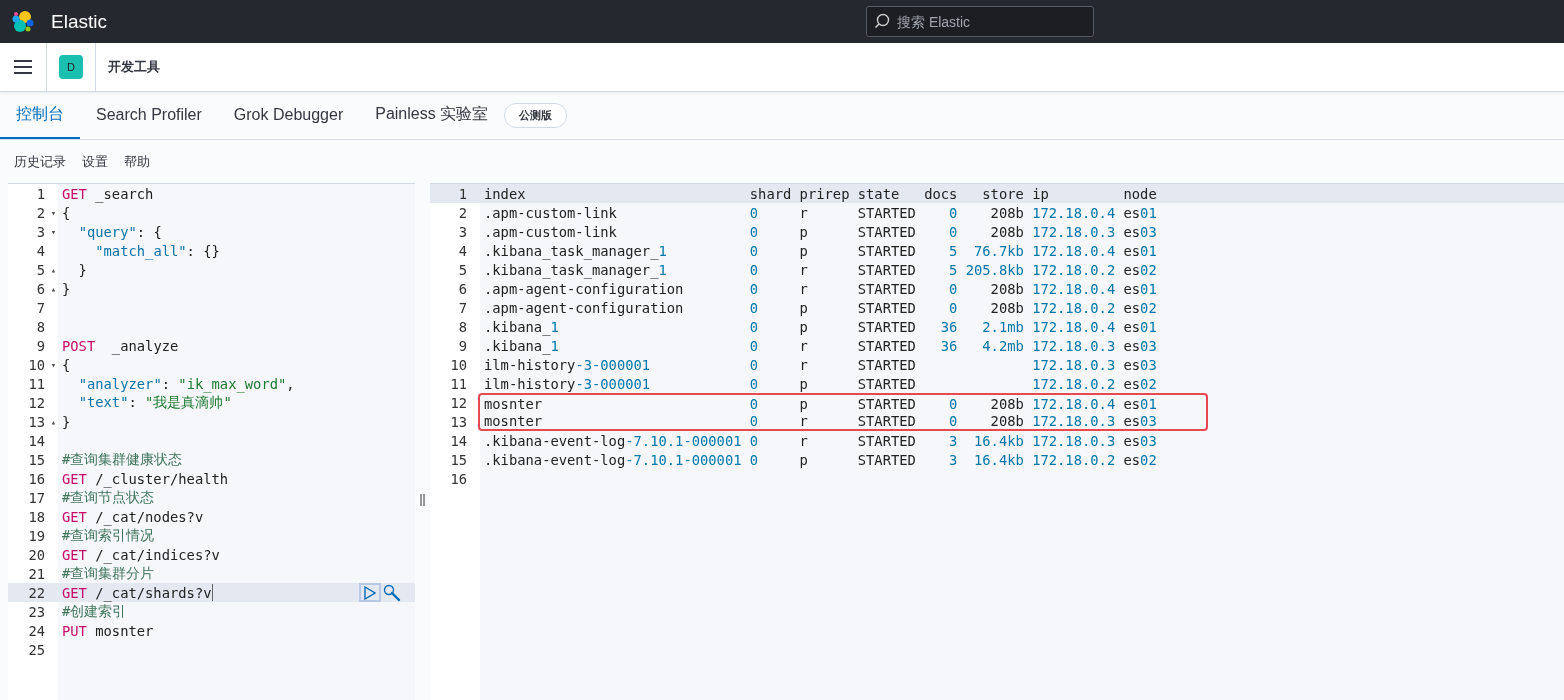  Describe the element at coordinates (149, 115) in the screenshot. I see `tab: Search Profiler` at that location.